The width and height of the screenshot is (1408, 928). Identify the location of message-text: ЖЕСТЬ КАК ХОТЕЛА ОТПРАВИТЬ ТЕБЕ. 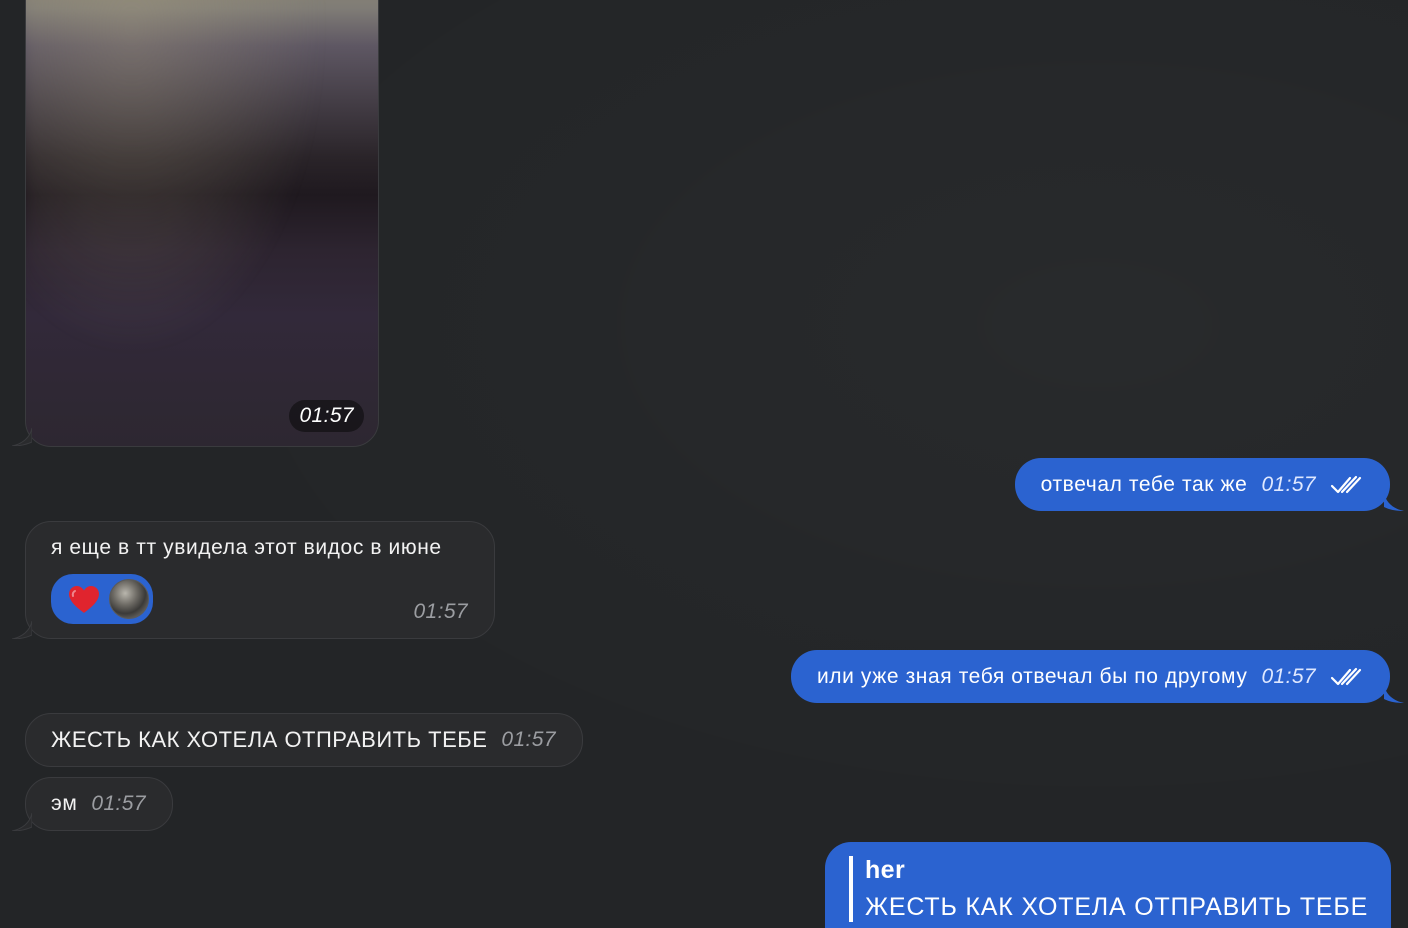
(269, 739).